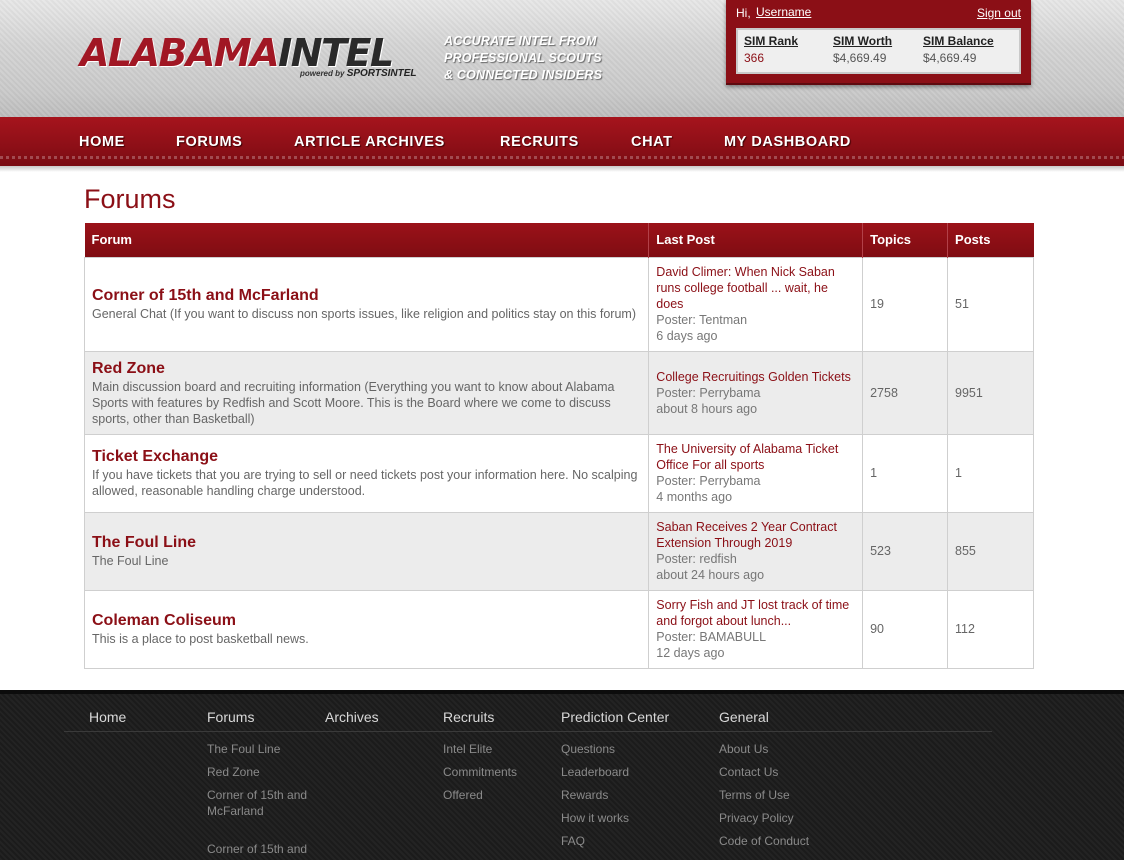  I want to click on forum-link: Ticket Exchange, so click(366, 457).